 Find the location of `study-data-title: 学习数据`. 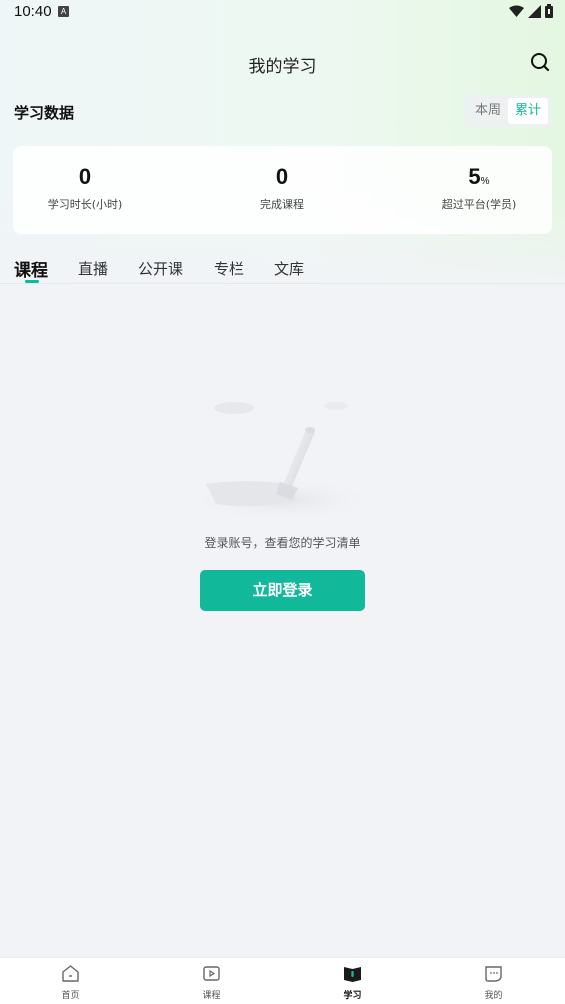

study-data-title: 学习数据 is located at coordinates (44, 113).